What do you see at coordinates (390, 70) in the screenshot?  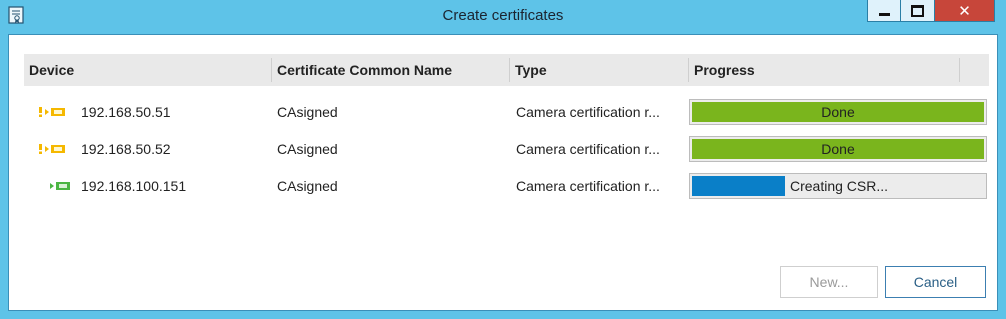 I see `column-header-common-name: Certificate Common Name` at bounding box center [390, 70].